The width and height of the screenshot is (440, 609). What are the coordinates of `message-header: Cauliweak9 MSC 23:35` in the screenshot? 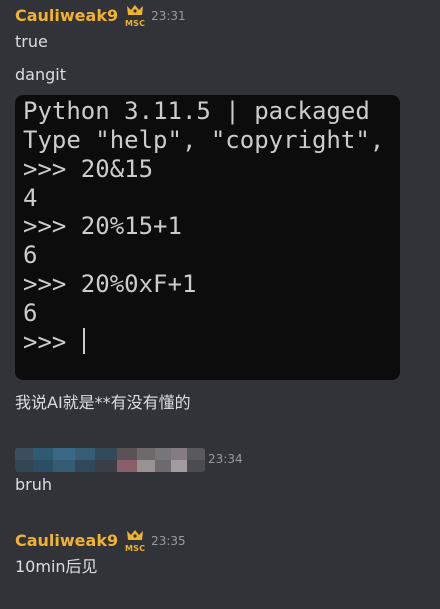 It's located at (100, 541).